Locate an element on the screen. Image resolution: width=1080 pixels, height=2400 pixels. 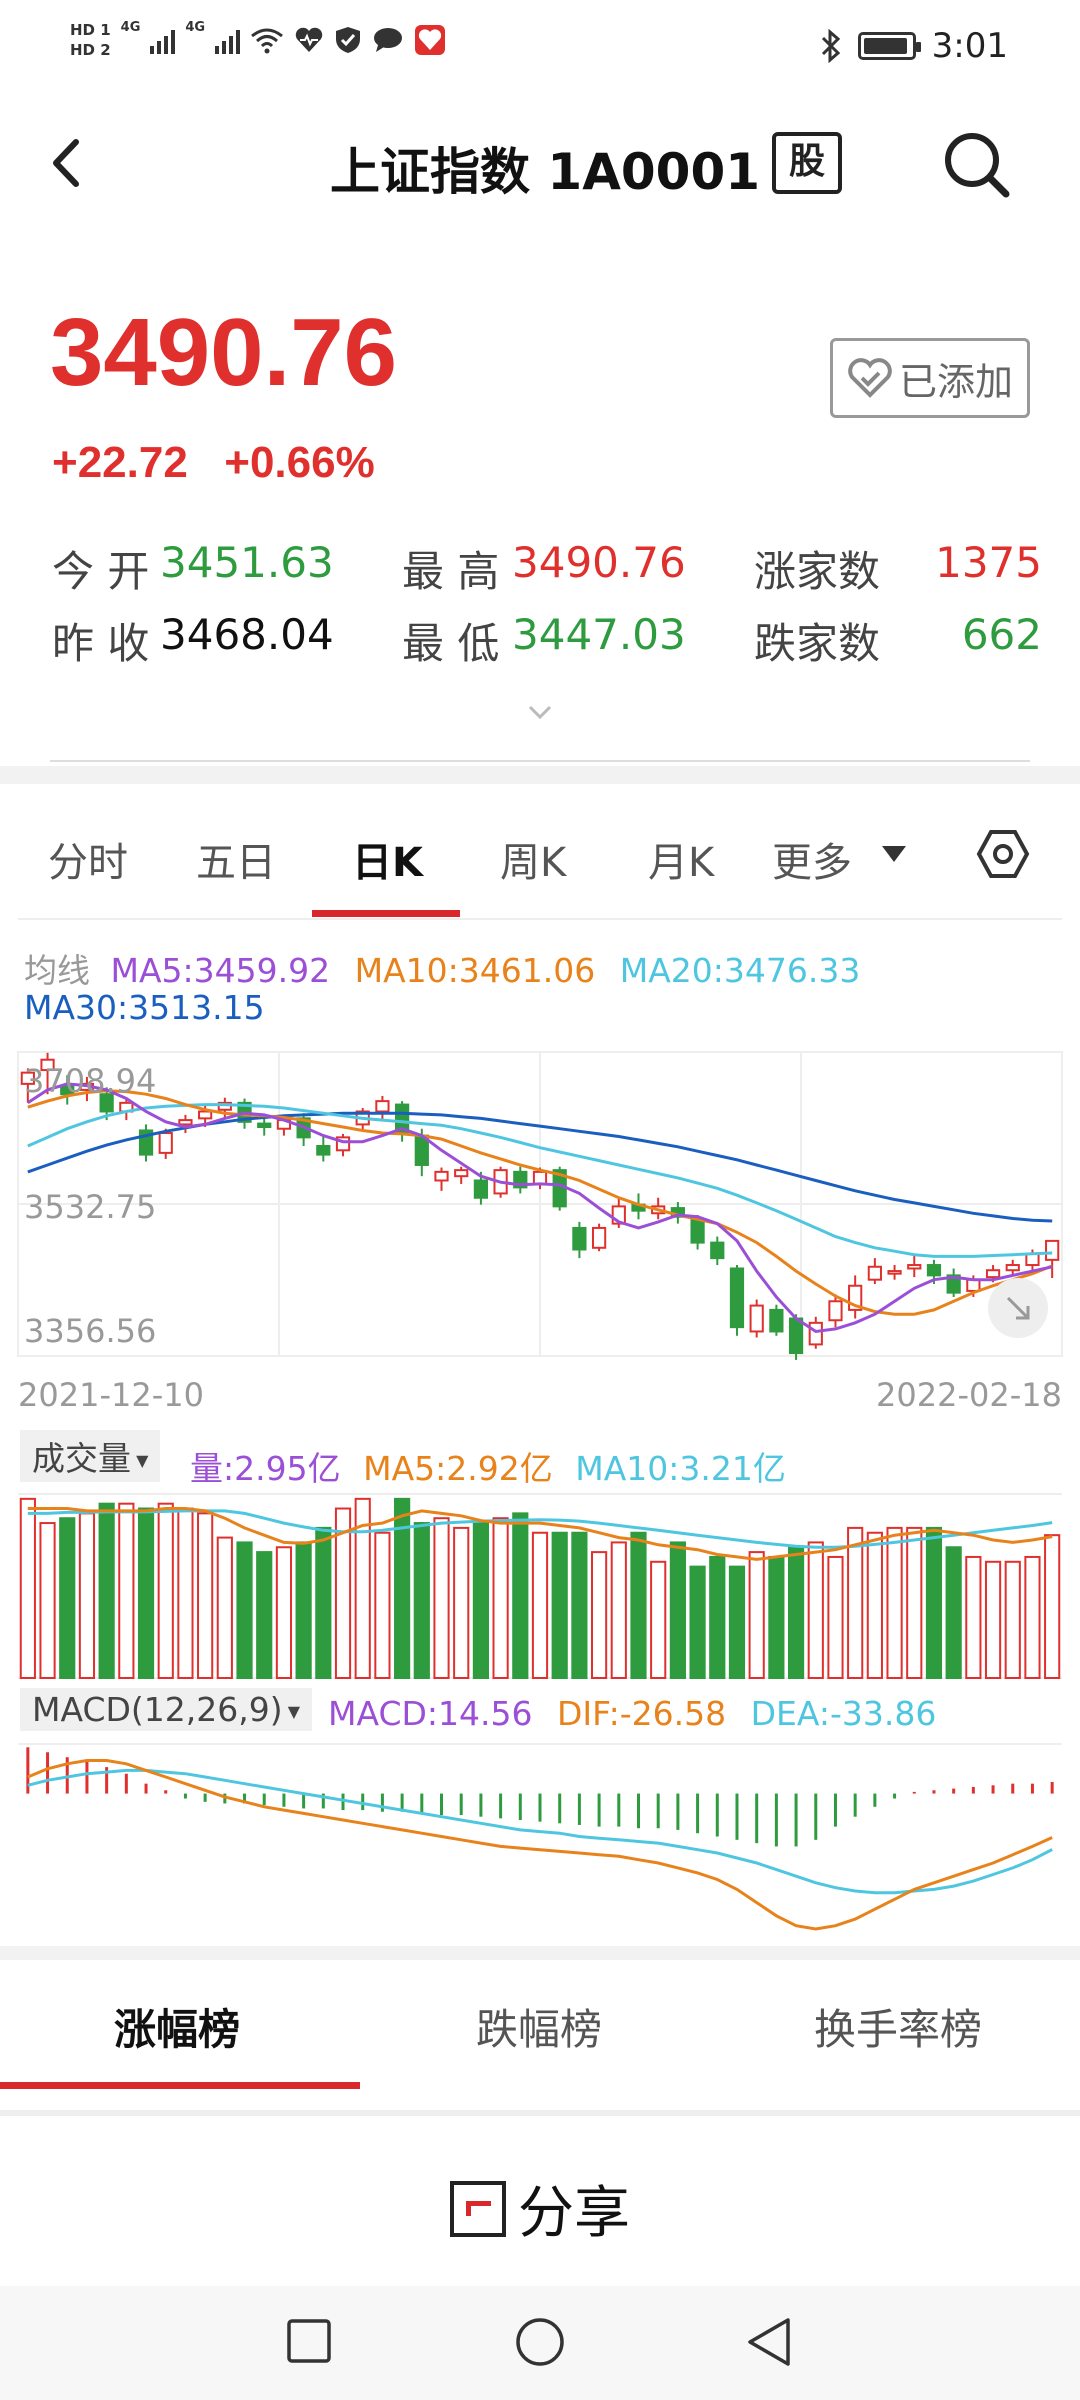
tab-top-gainers: 涨幅榜 is located at coordinates (177, 2026).